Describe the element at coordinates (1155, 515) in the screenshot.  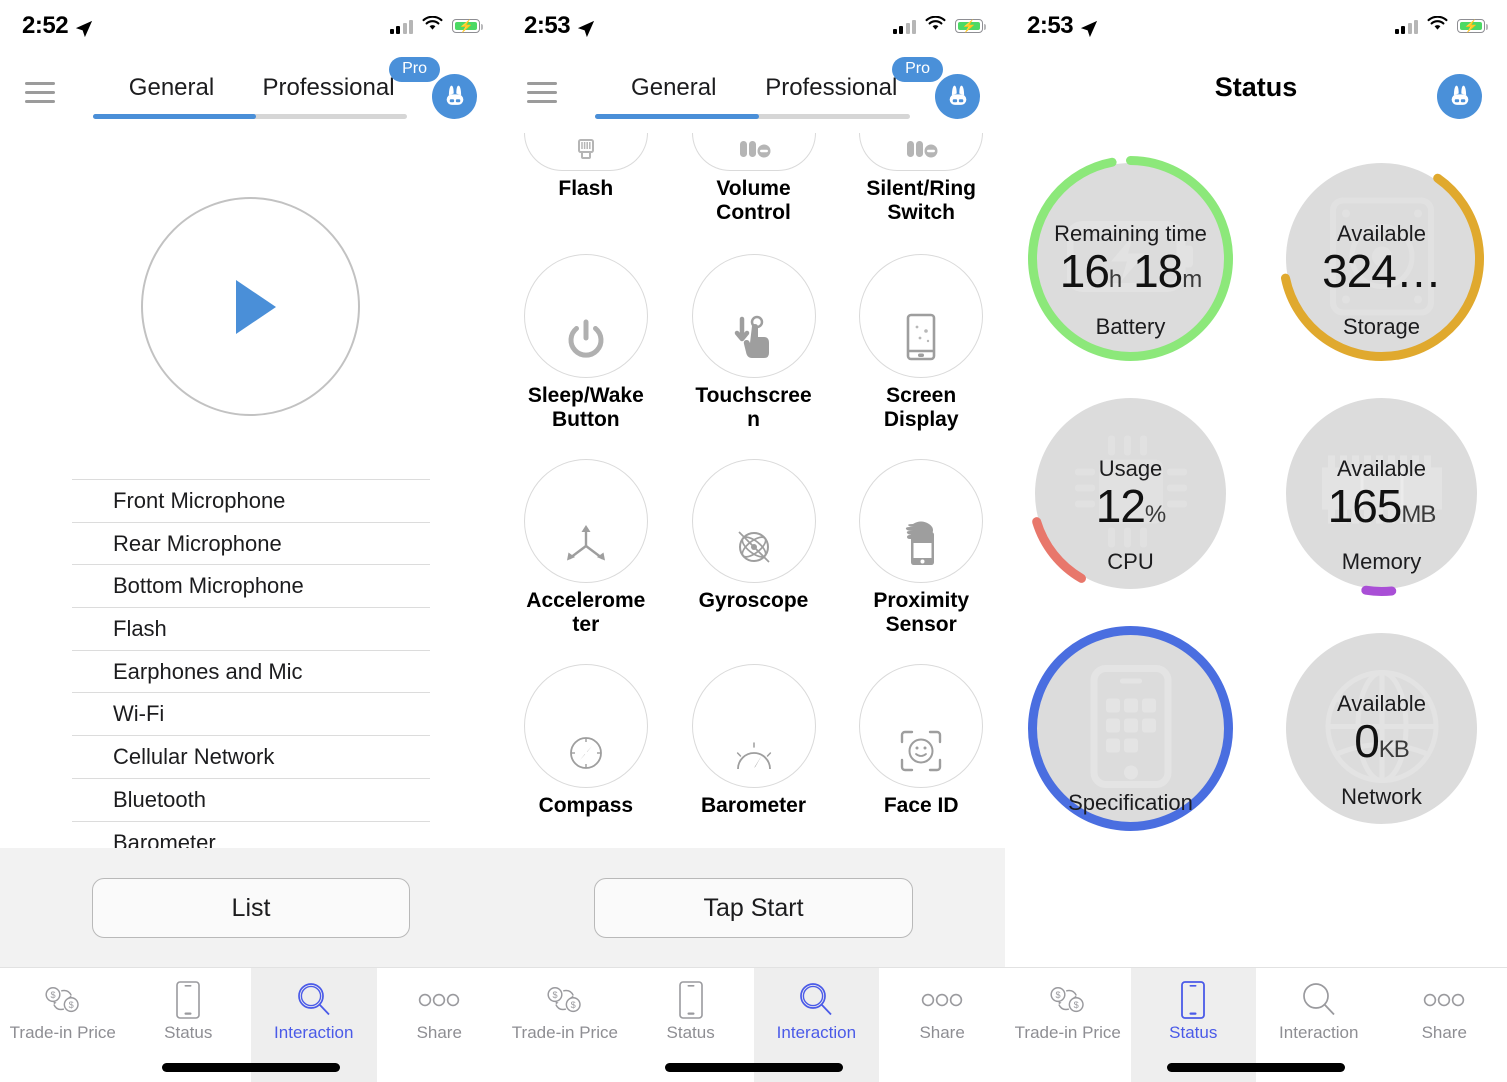
I see `dial-value-unit: %` at that location.